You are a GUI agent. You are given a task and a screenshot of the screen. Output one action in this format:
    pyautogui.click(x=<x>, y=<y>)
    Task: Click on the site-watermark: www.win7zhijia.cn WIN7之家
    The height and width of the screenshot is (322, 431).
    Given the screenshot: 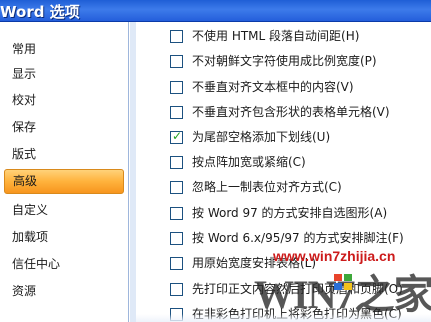 What is the action you would take?
    pyautogui.click(x=342, y=280)
    